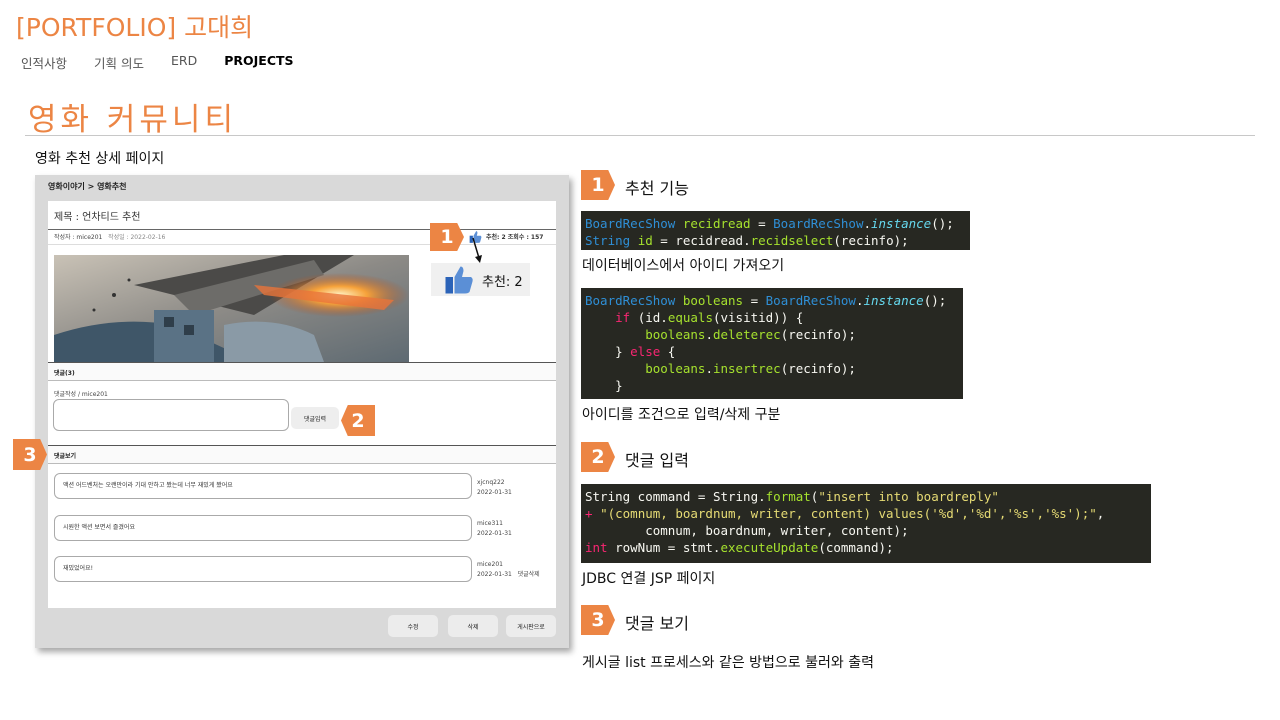 The image size is (1280, 720). I want to click on comment-meta: mice311 2022-01-31, so click(494, 529).